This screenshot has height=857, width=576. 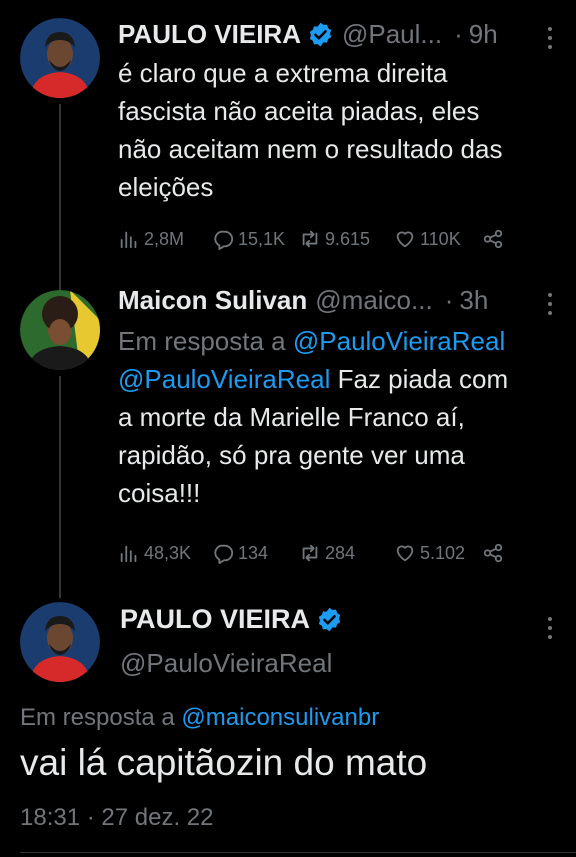 I want to click on views-button: 2,8M, so click(x=151, y=239).